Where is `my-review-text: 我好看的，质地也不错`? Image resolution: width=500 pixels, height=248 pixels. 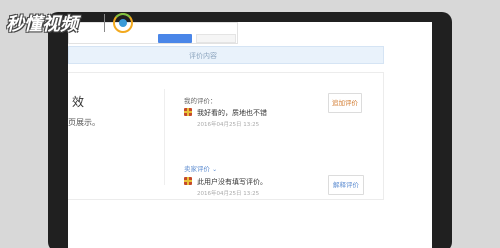
my-review-text: 我好看的，质地也不错 is located at coordinates (232, 113).